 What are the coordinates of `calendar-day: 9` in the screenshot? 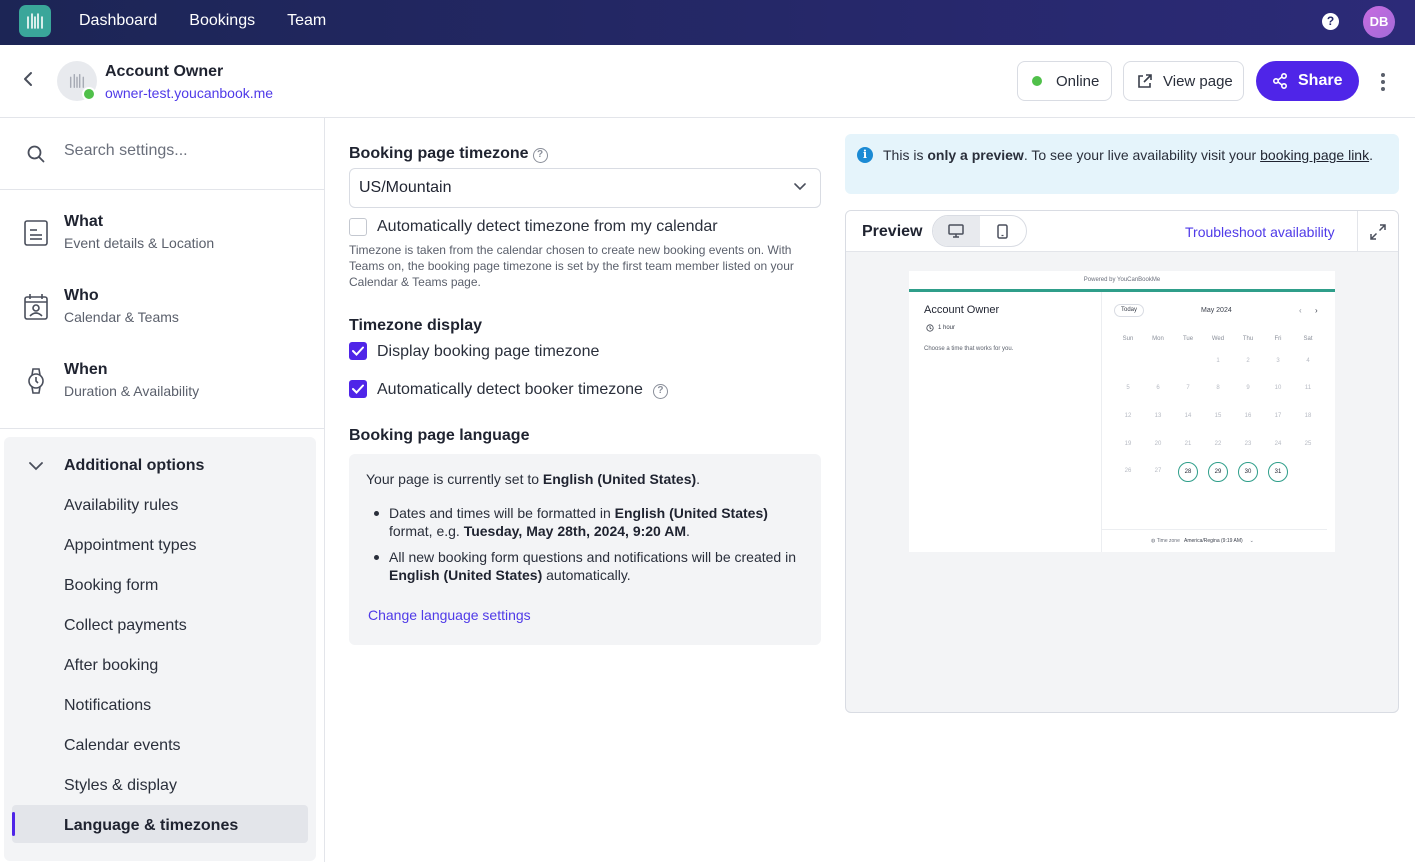 It's located at (1248, 388).